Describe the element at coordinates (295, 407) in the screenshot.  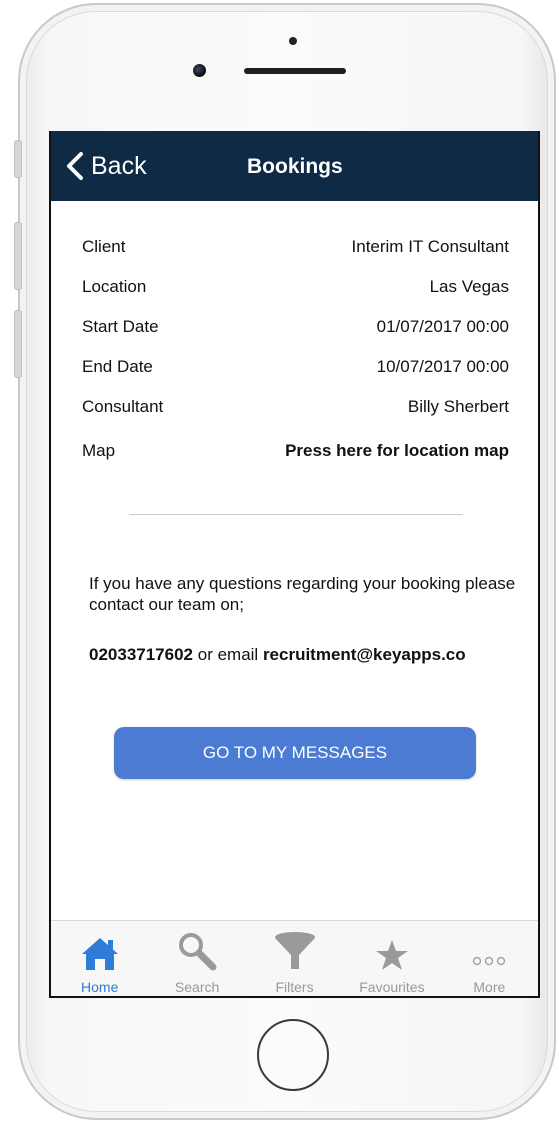
I see `detail-row-consultant: Consultant Billy Sherbert` at that location.